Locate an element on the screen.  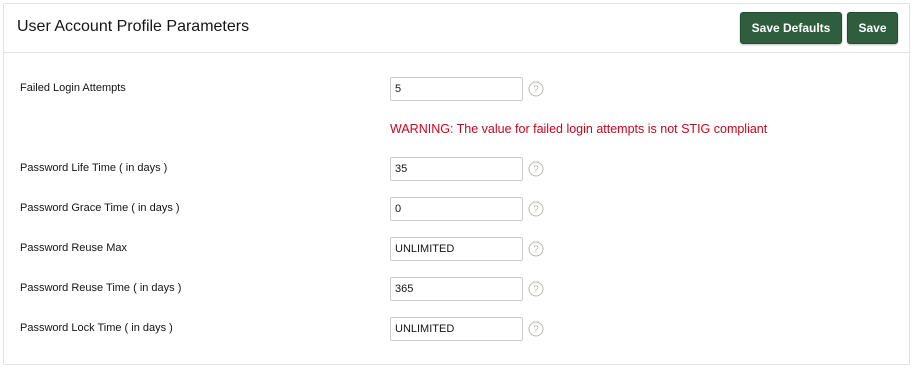
save-defaults-button: Save Defaults is located at coordinates (791, 28).